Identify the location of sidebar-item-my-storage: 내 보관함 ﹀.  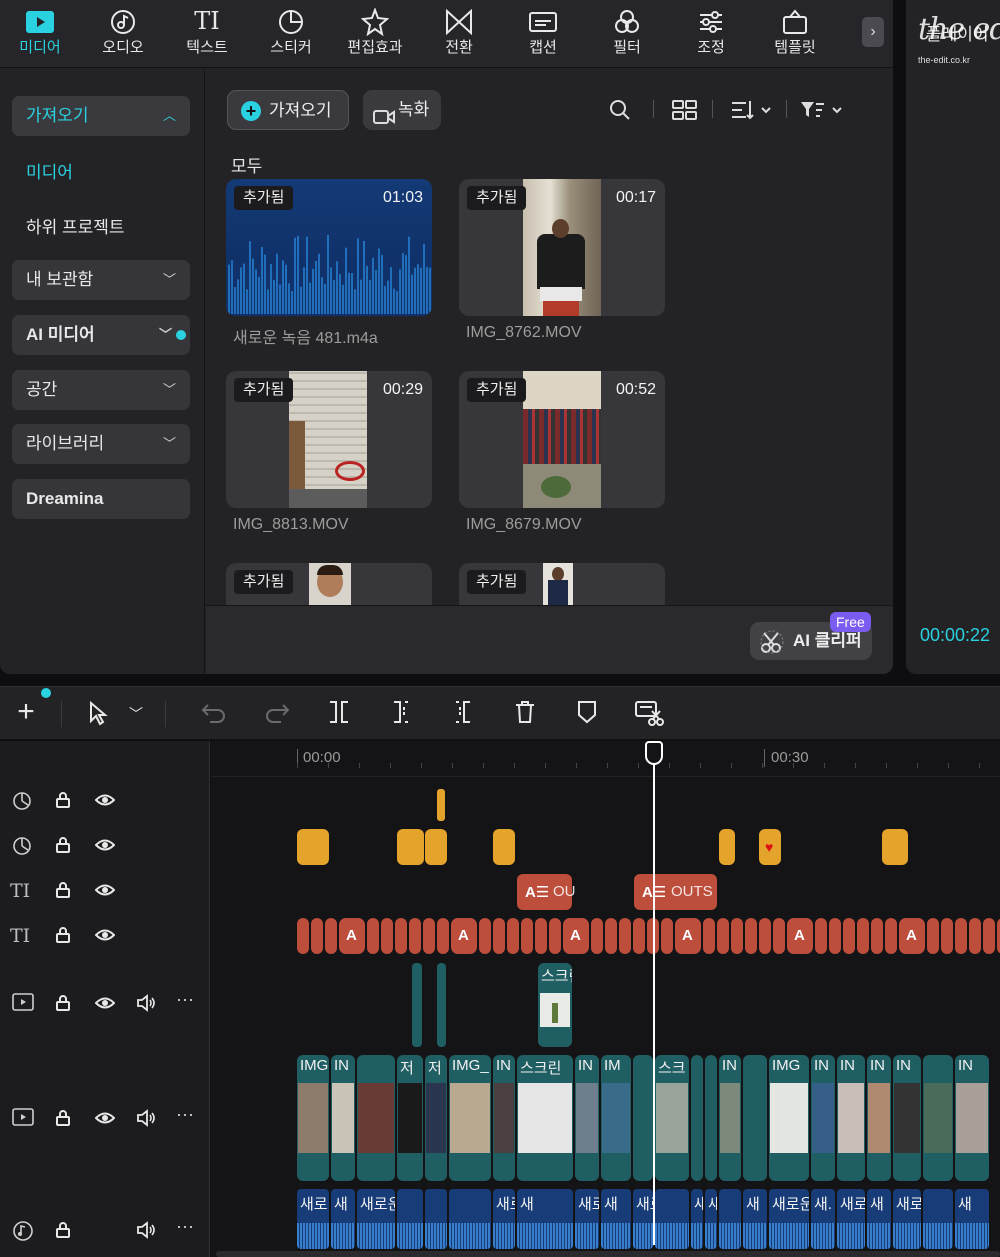
(101, 280).